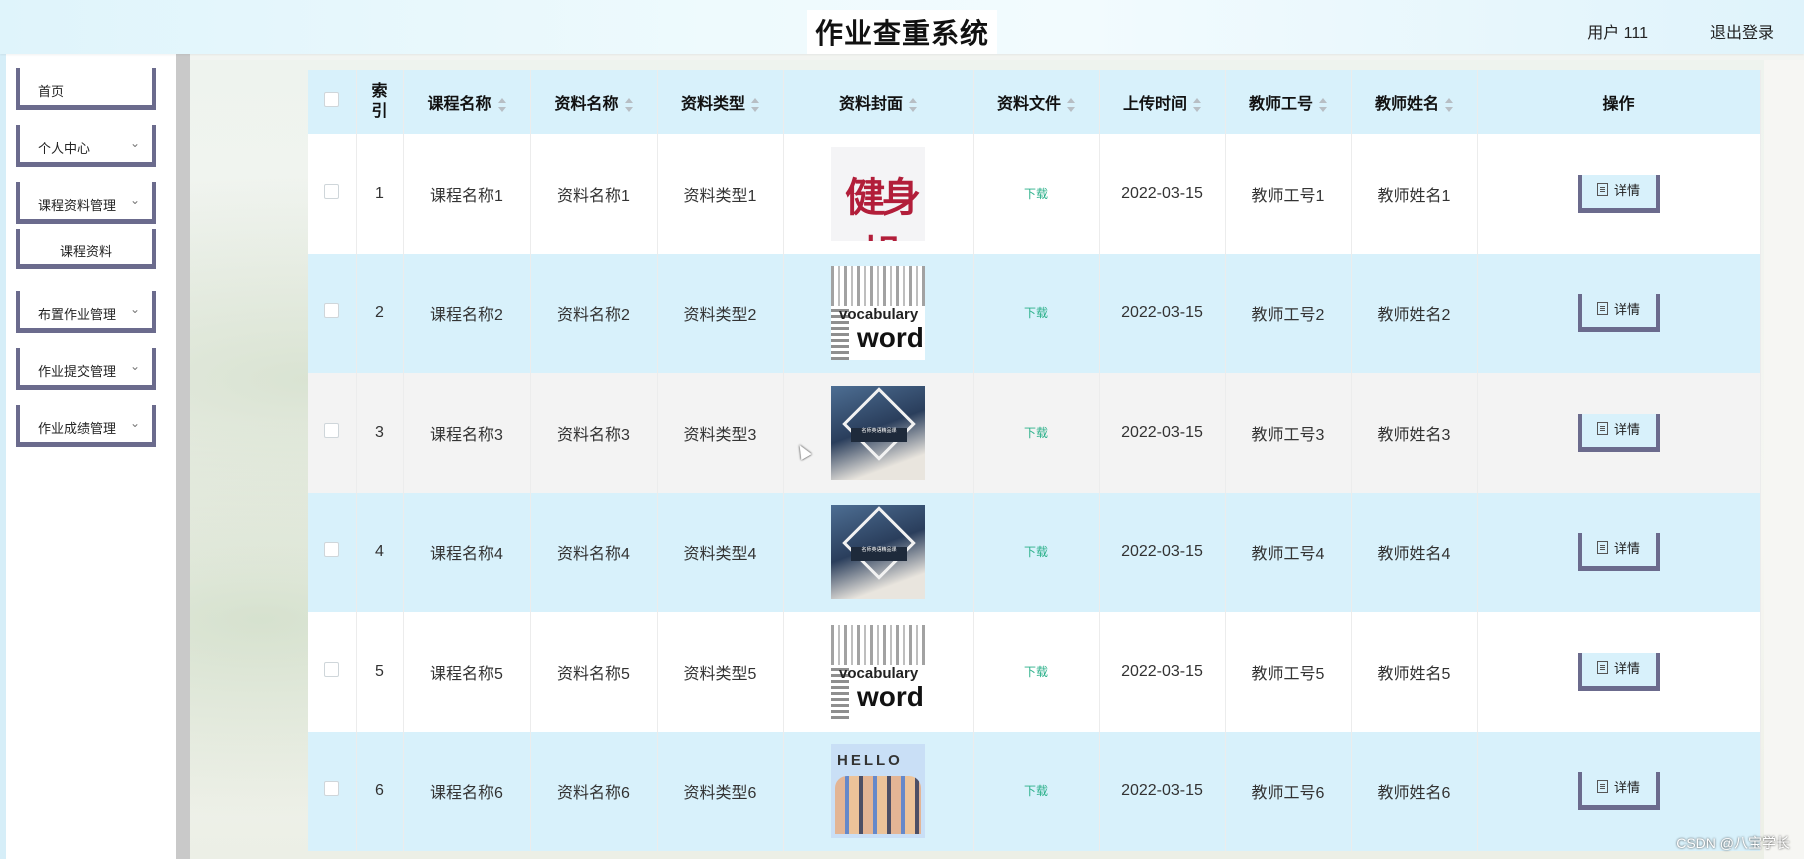  What do you see at coordinates (380, 433) in the screenshot?
I see `cell-index: 3` at bounding box center [380, 433].